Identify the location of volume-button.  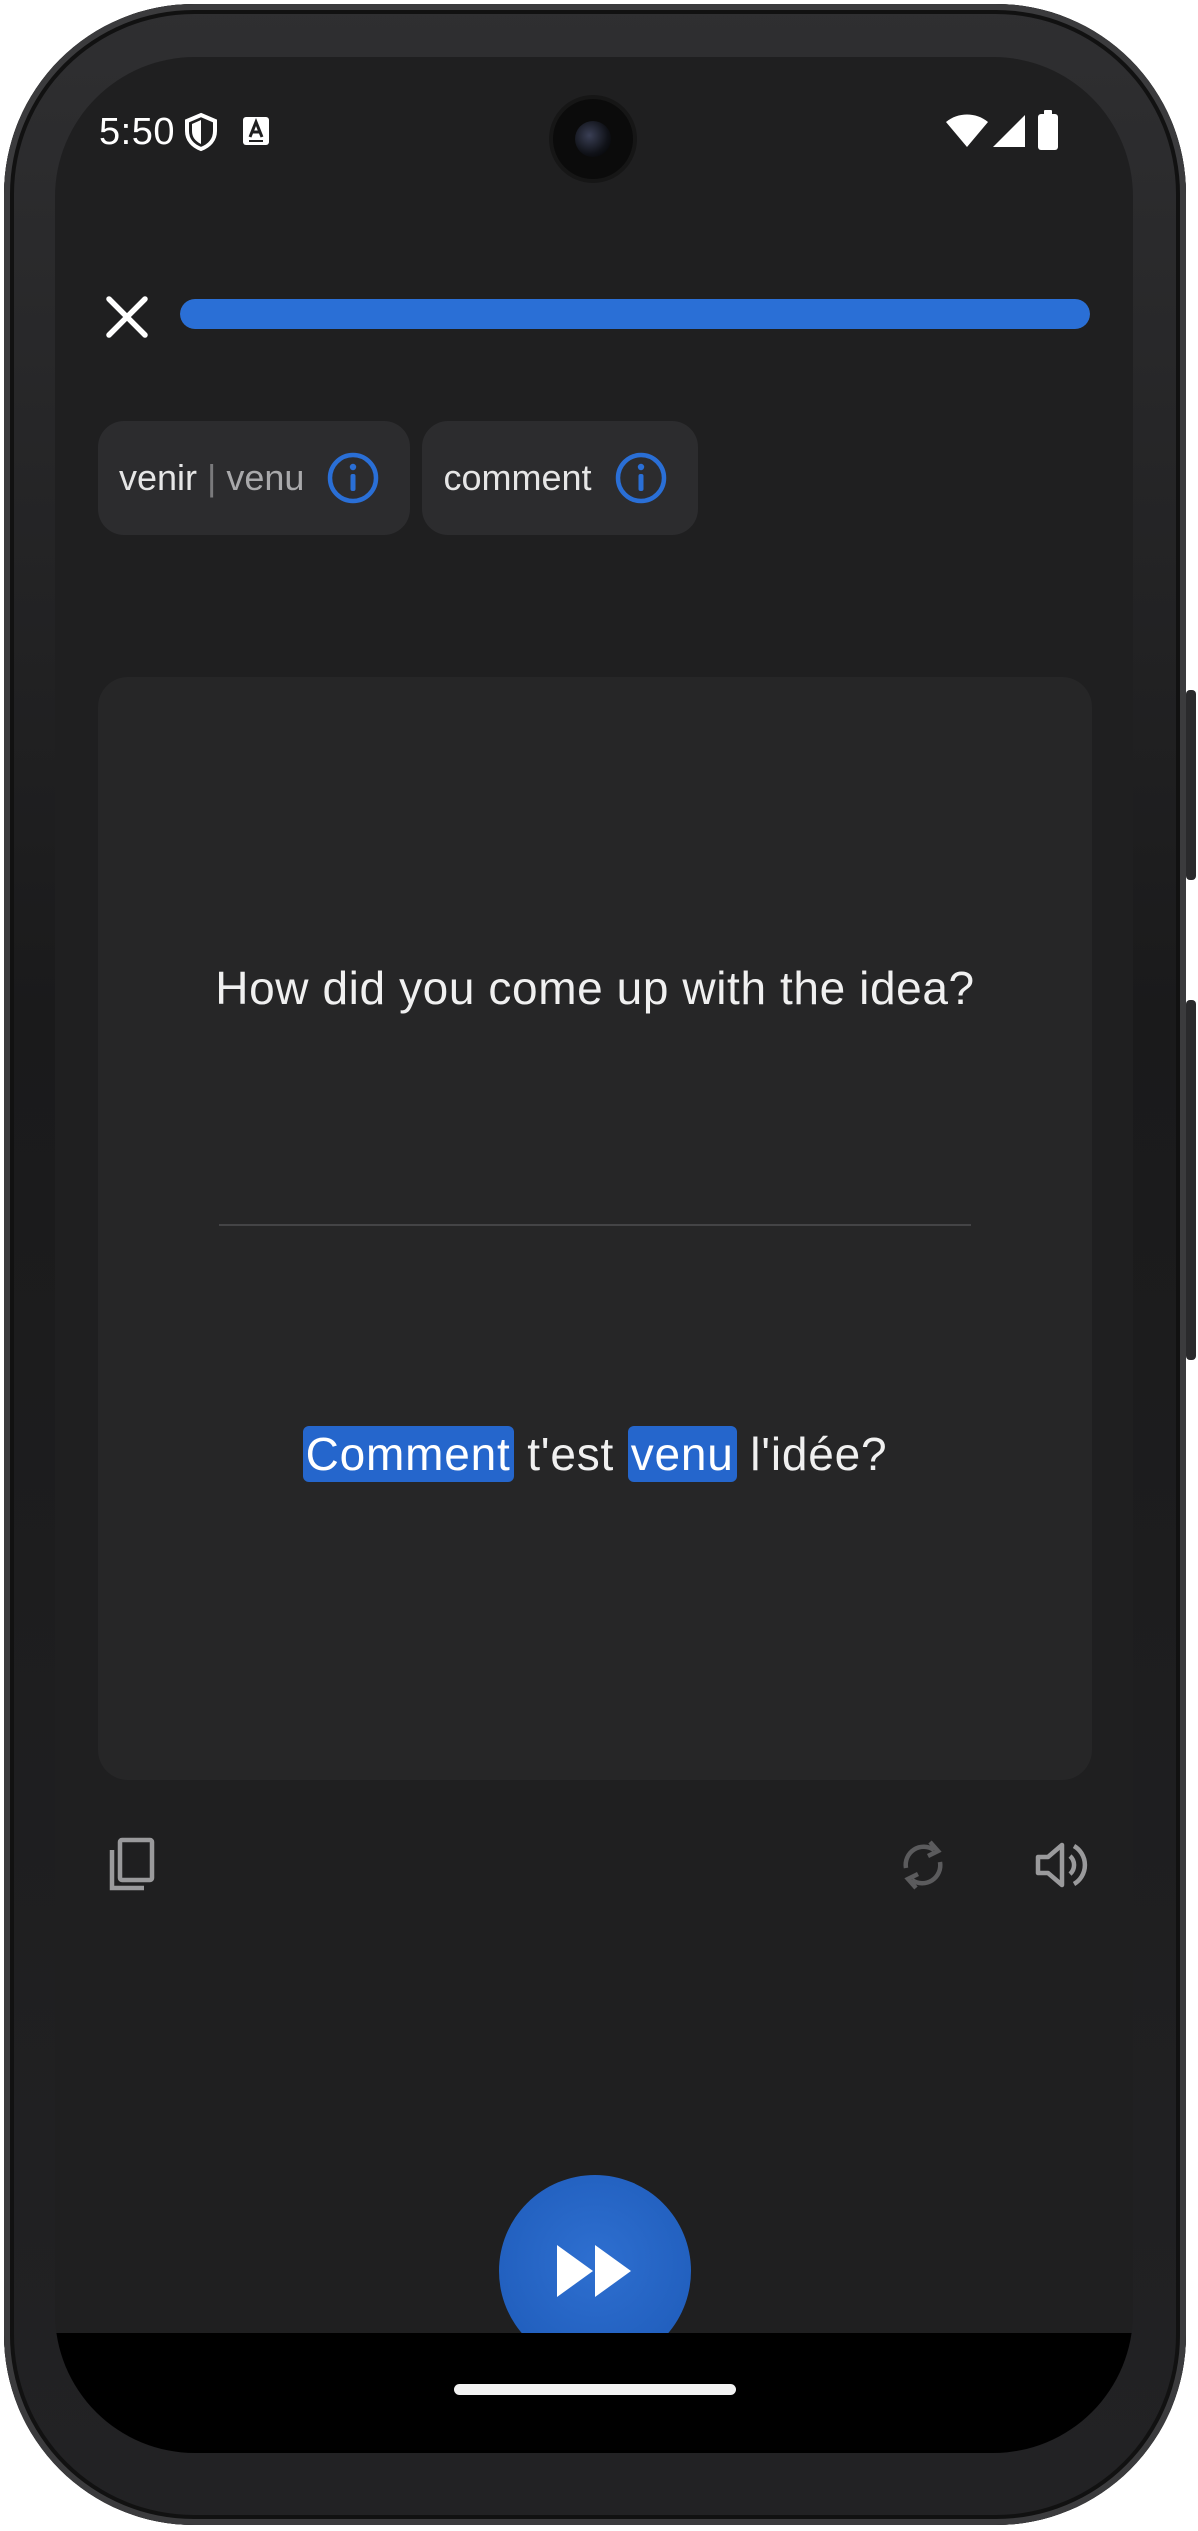
(1191, 1180).